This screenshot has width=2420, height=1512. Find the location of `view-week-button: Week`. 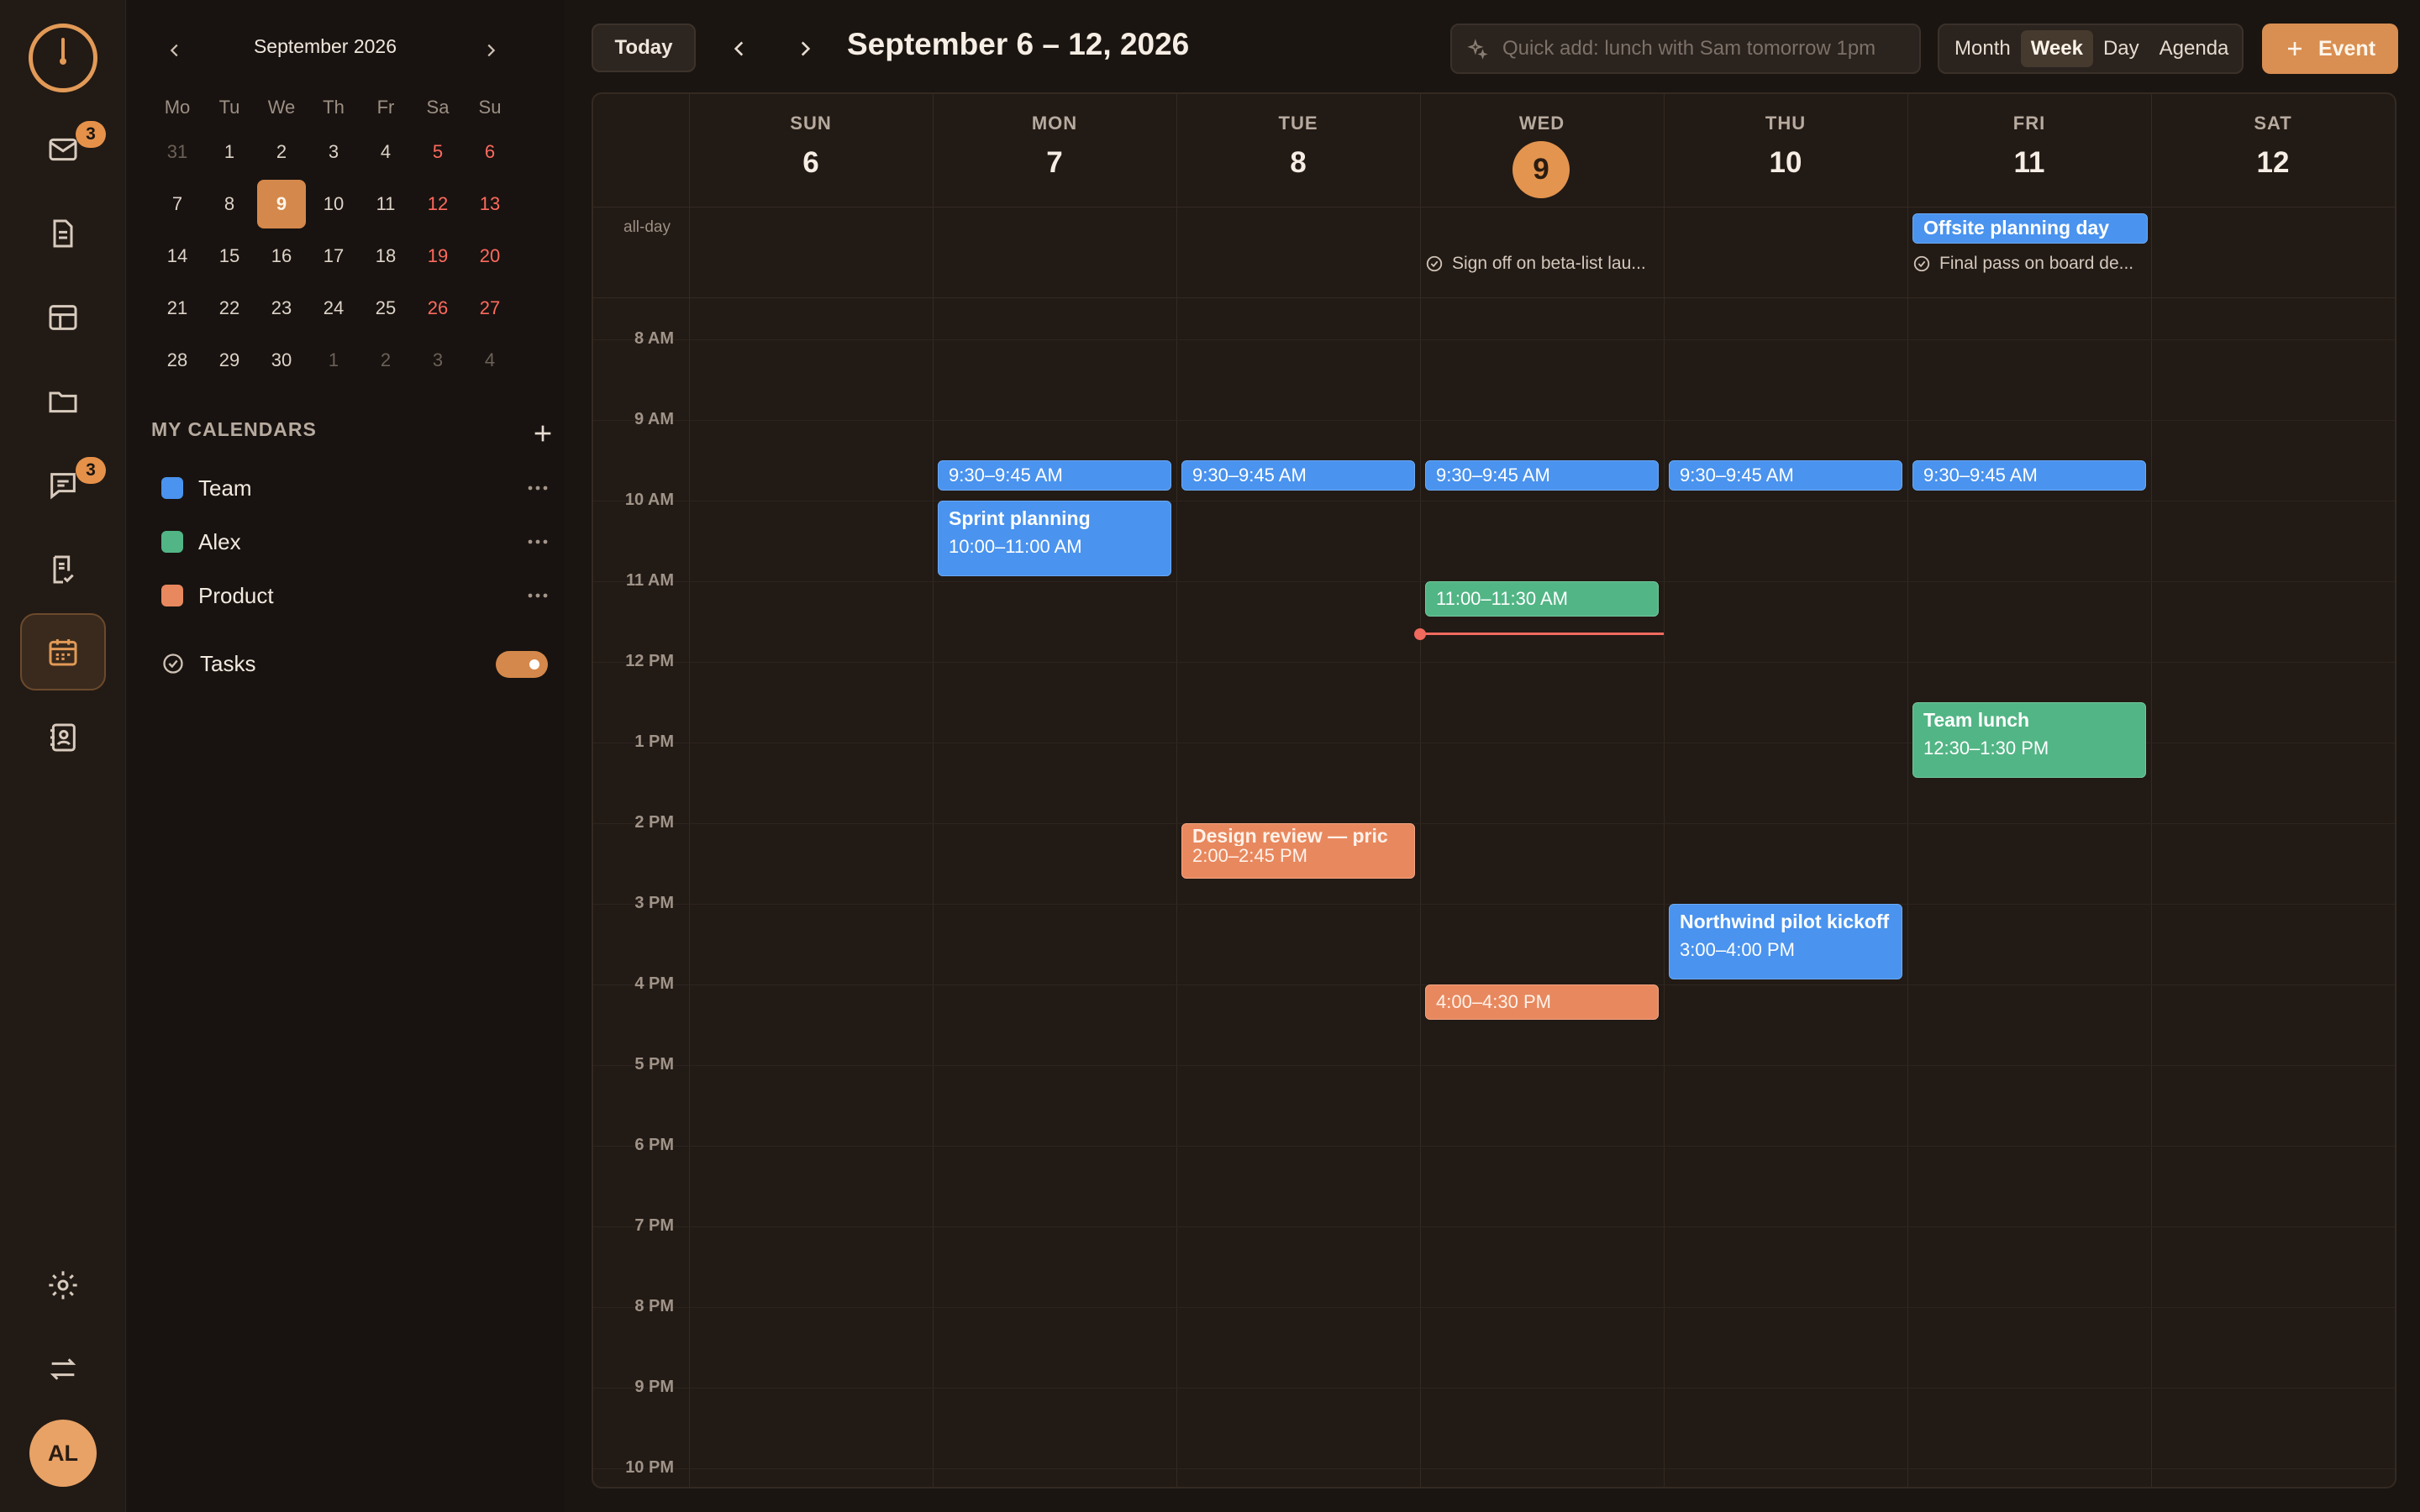

view-week-button: Week is located at coordinates (2056, 48).